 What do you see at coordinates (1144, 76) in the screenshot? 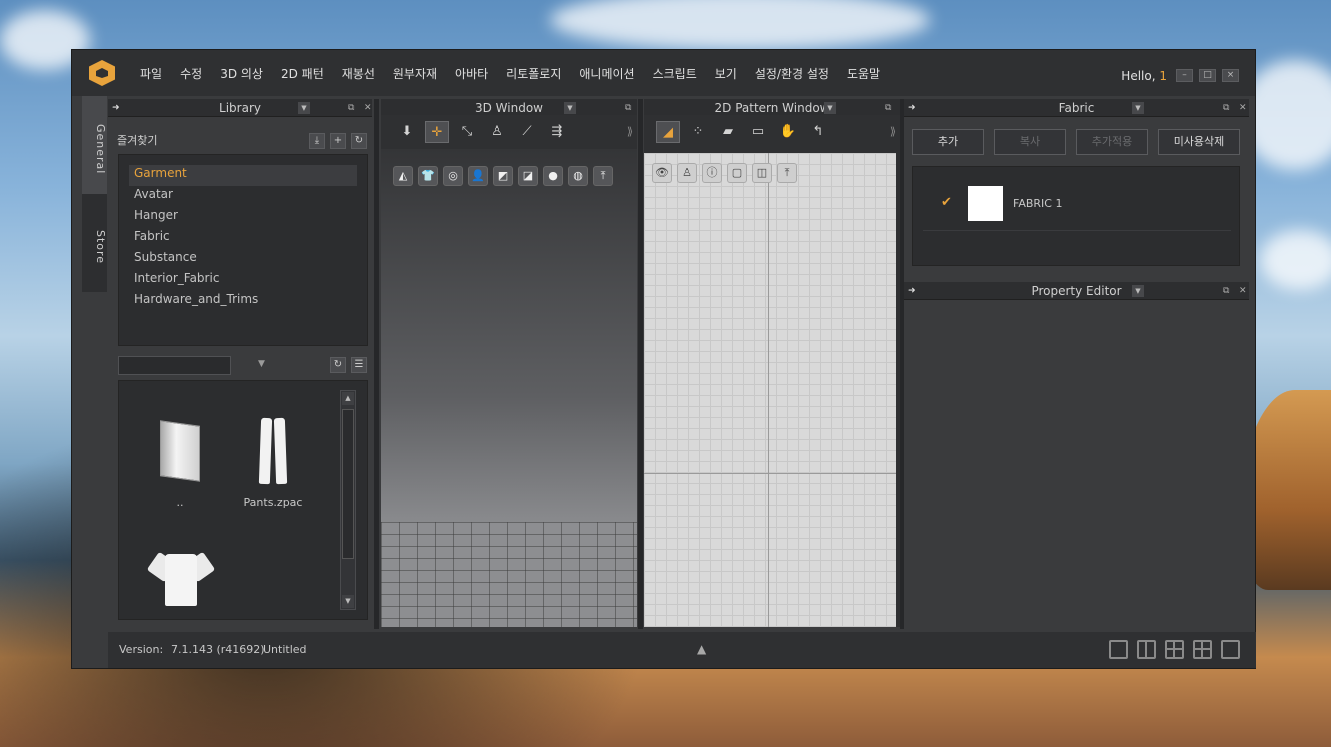
I see `user-greeting: Hello, 1` at bounding box center [1144, 76].